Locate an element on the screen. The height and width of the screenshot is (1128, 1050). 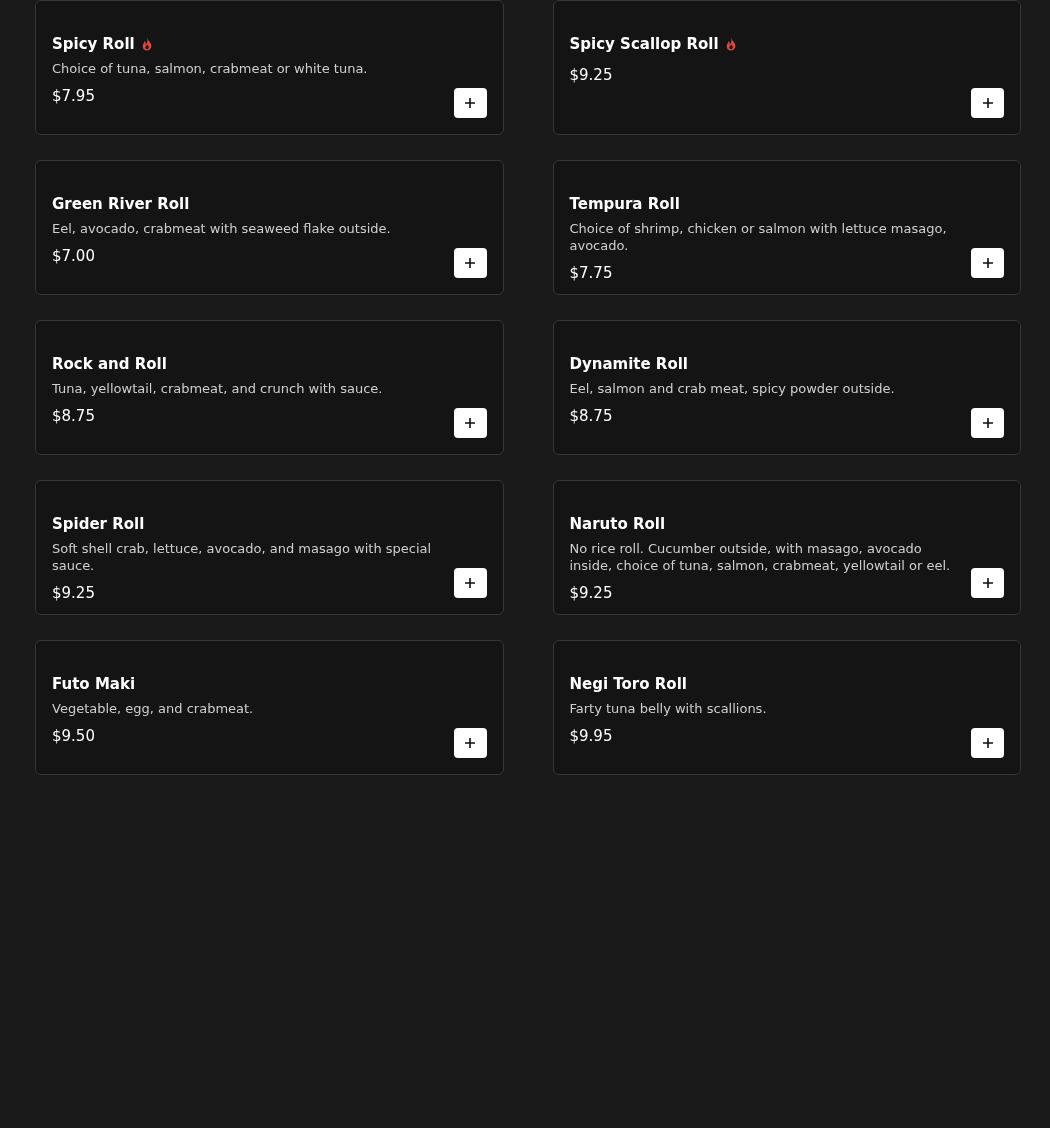
item-description: Farty tuna belly with scallions. is located at coordinates (668, 708).